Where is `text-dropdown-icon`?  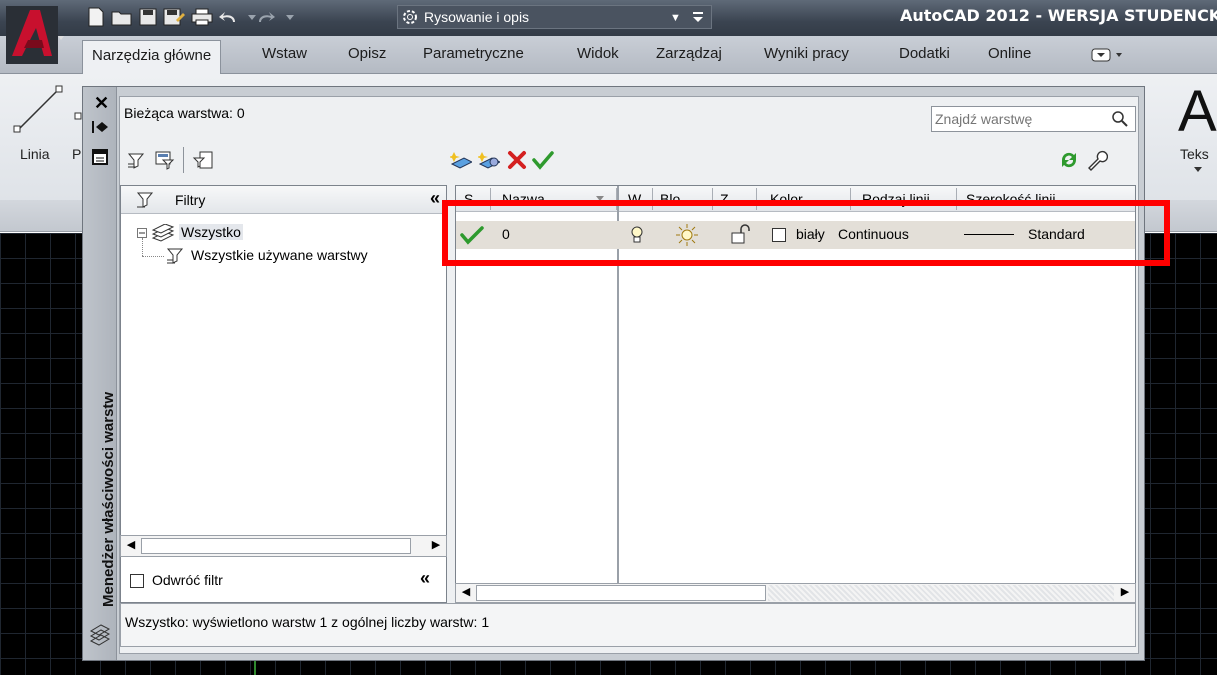 text-dropdown-icon is located at coordinates (1198, 170).